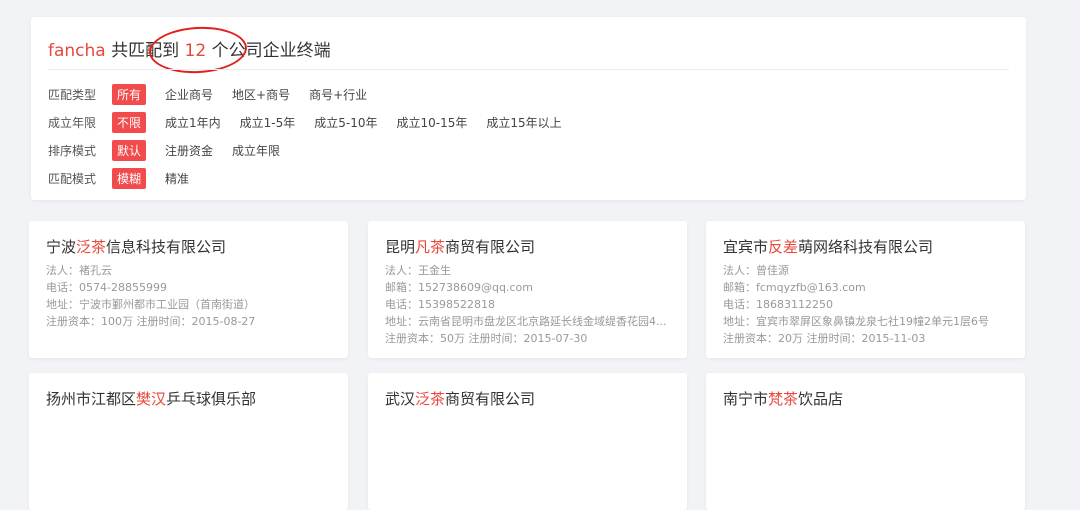  I want to click on name-highlight: 反差, so click(783, 247).